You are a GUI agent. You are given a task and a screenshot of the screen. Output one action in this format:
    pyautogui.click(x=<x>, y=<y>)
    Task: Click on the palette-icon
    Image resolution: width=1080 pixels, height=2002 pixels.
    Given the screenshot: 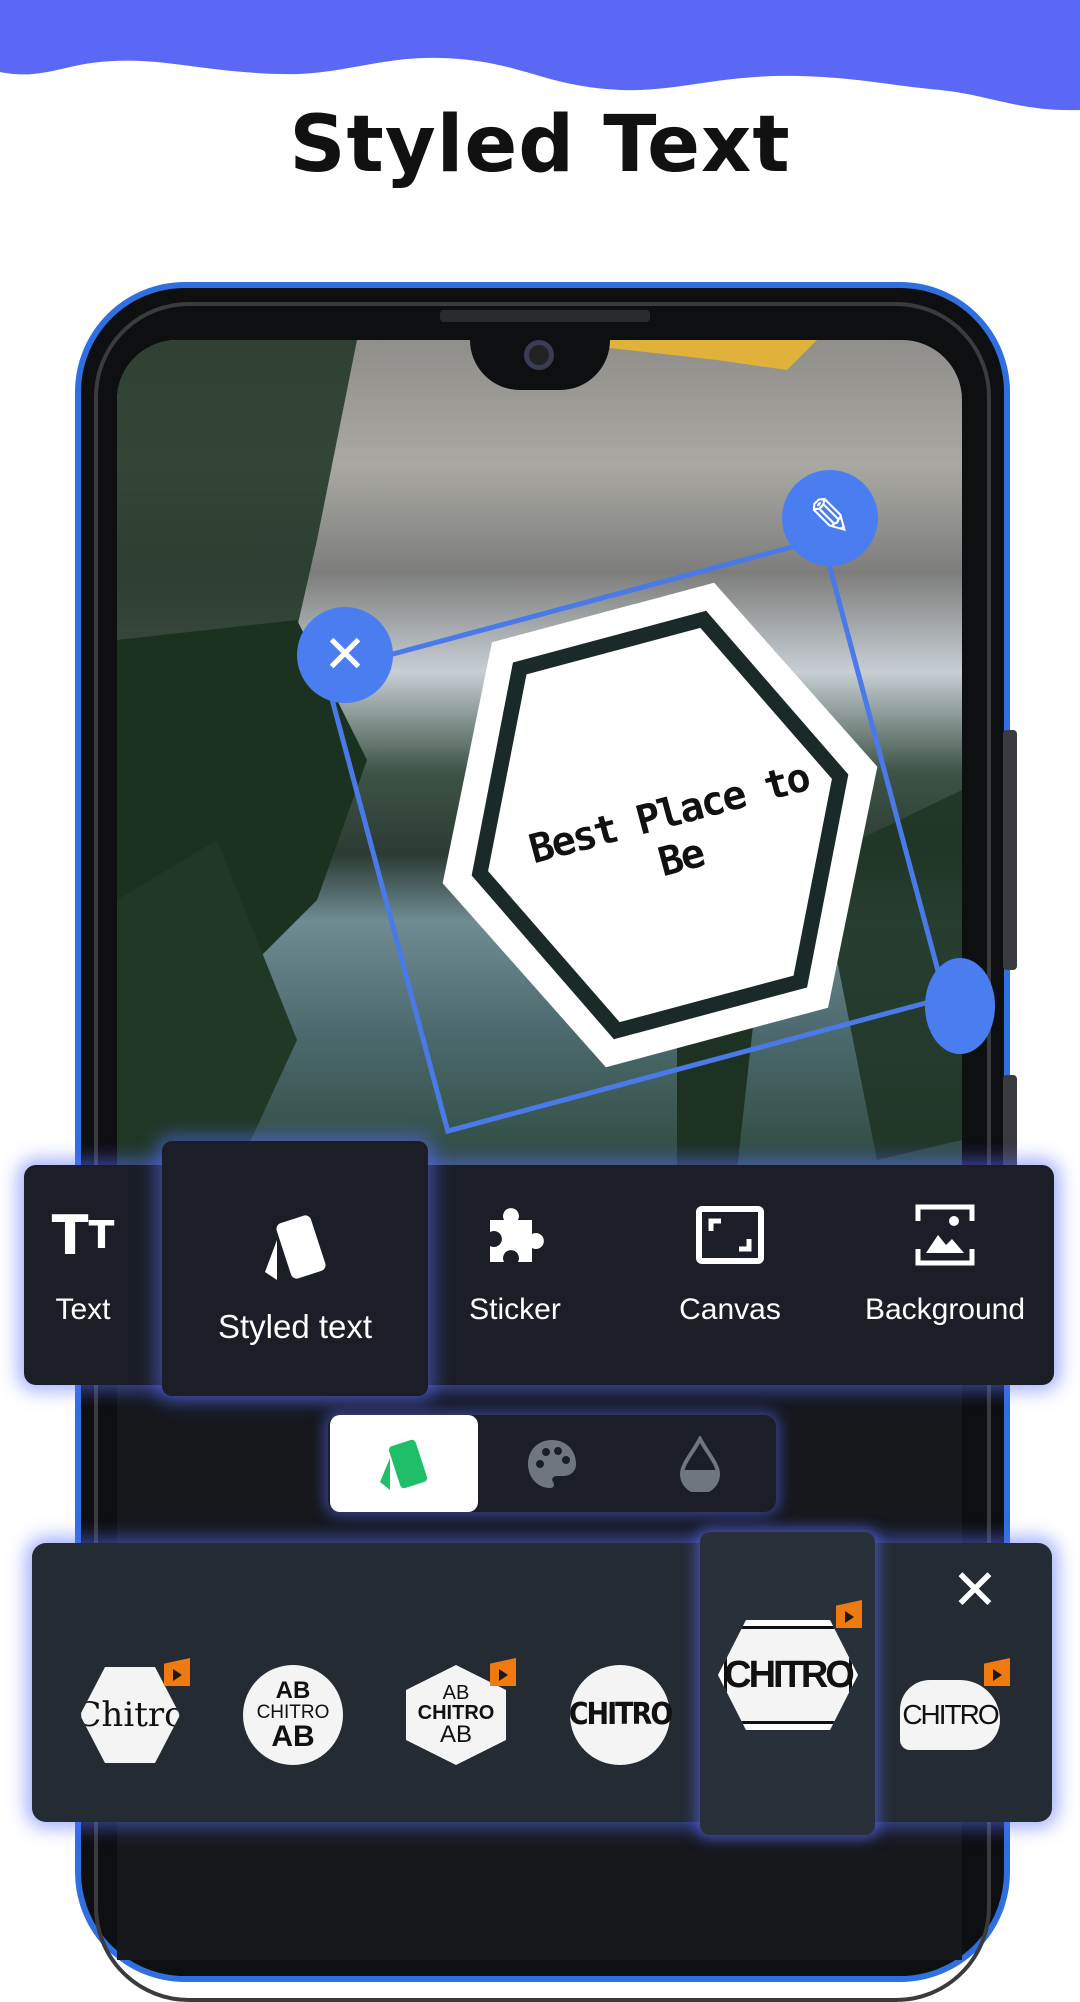 What is the action you would take?
    pyautogui.click(x=552, y=1463)
    